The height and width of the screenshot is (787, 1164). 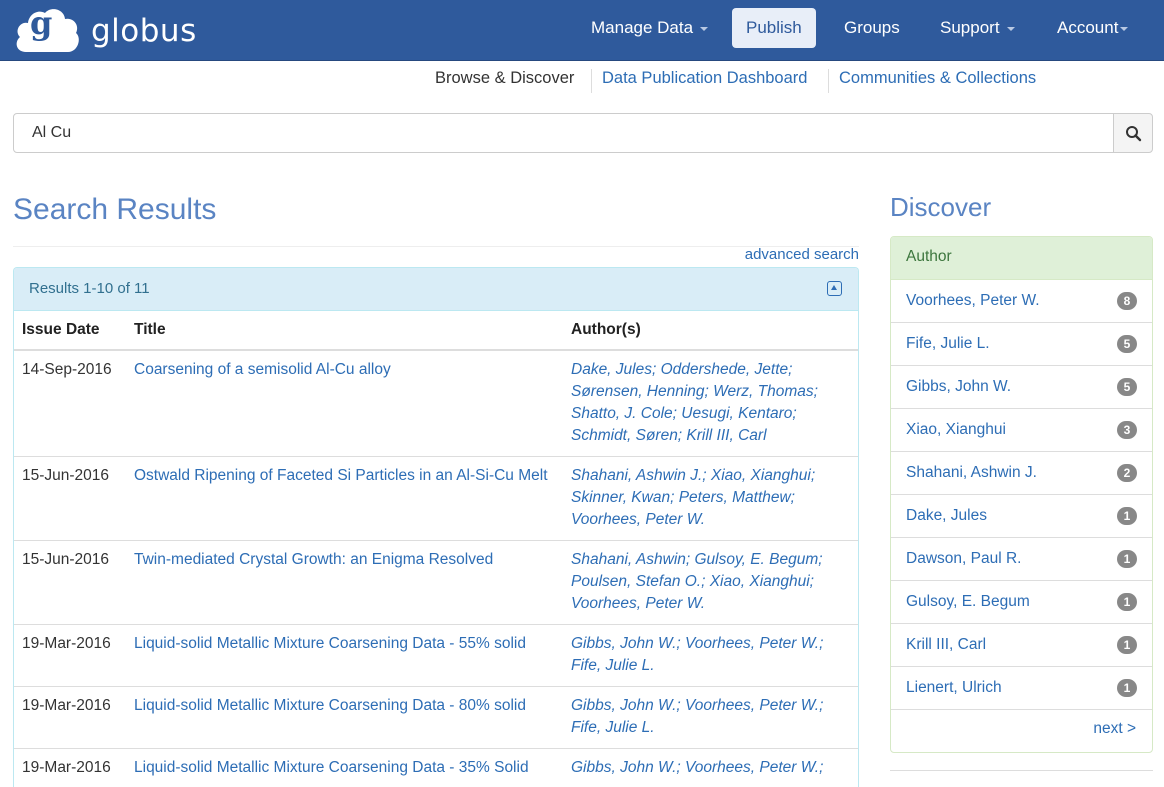 What do you see at coordinates (937, 78) in the screenshot?
I see `subnav-communities-label: Communities & Collections` at bounding box center [937, 78].